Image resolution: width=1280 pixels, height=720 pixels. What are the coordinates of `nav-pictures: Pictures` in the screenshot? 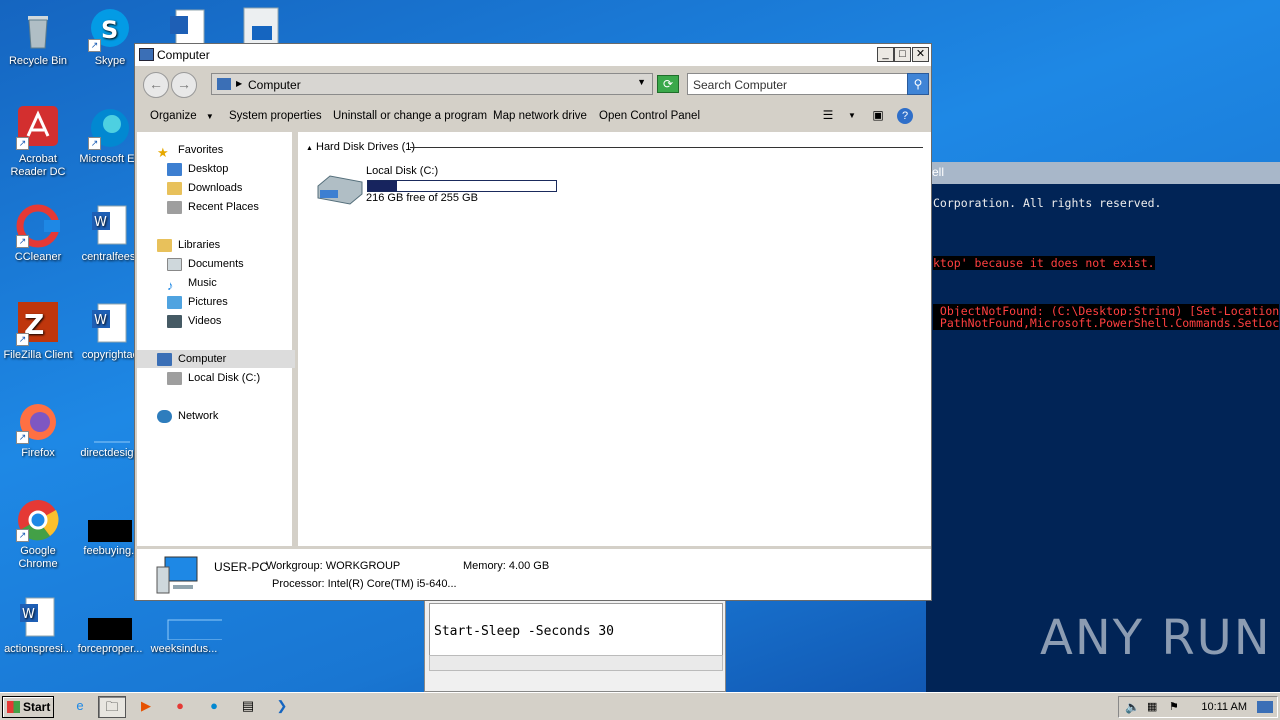 It's located at (197, 302).